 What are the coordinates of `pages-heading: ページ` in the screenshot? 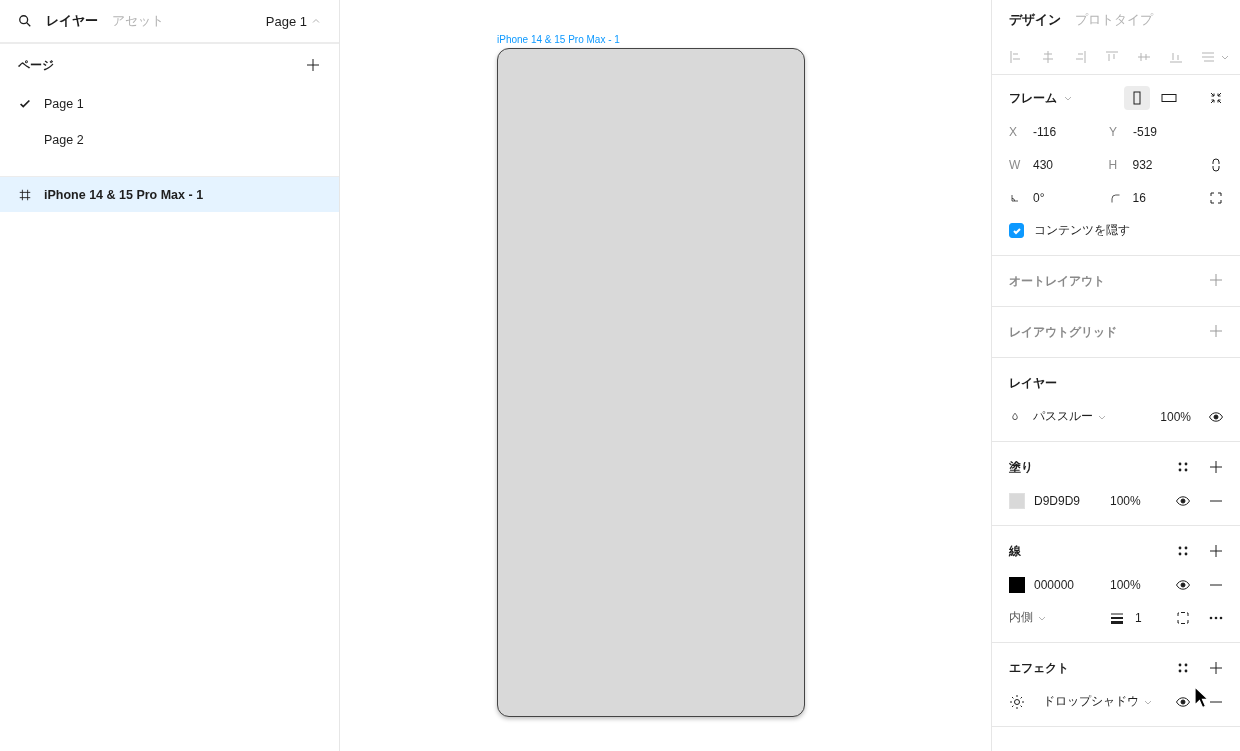 It's located at (36, 65).